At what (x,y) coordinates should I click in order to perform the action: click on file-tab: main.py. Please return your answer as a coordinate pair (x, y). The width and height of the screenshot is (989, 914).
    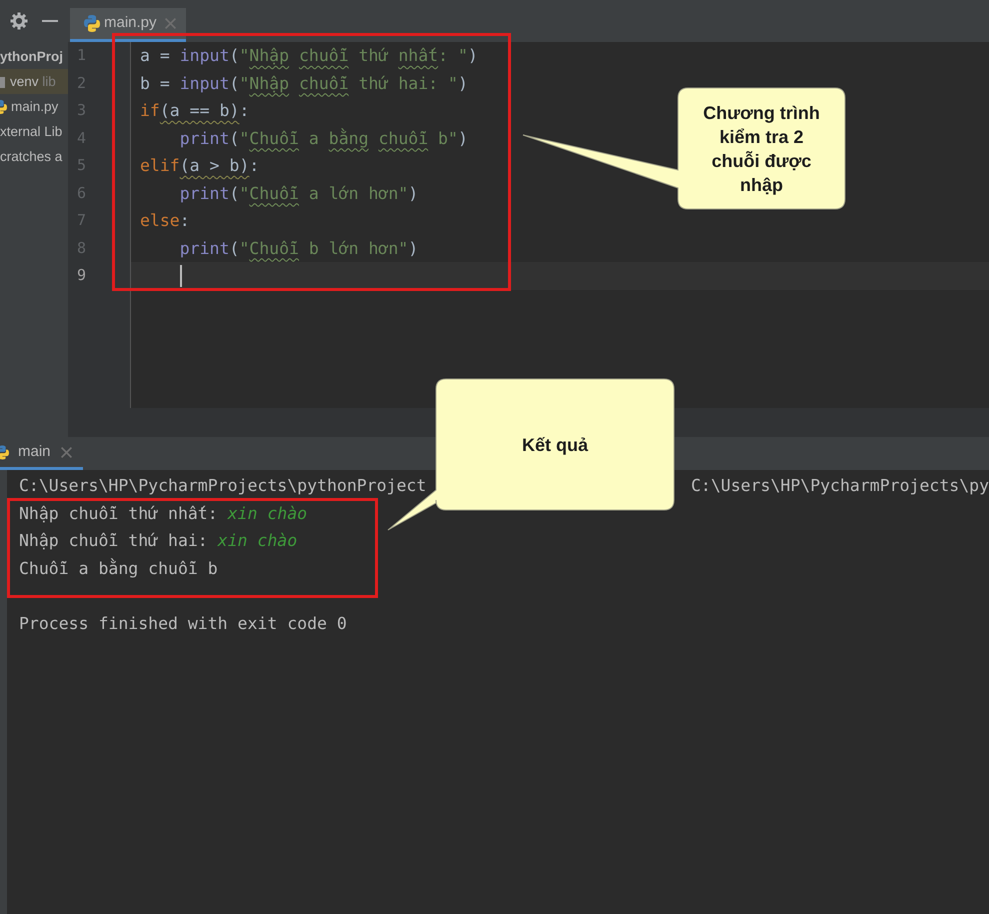
    Looking at the image, I should click on (128, 25).